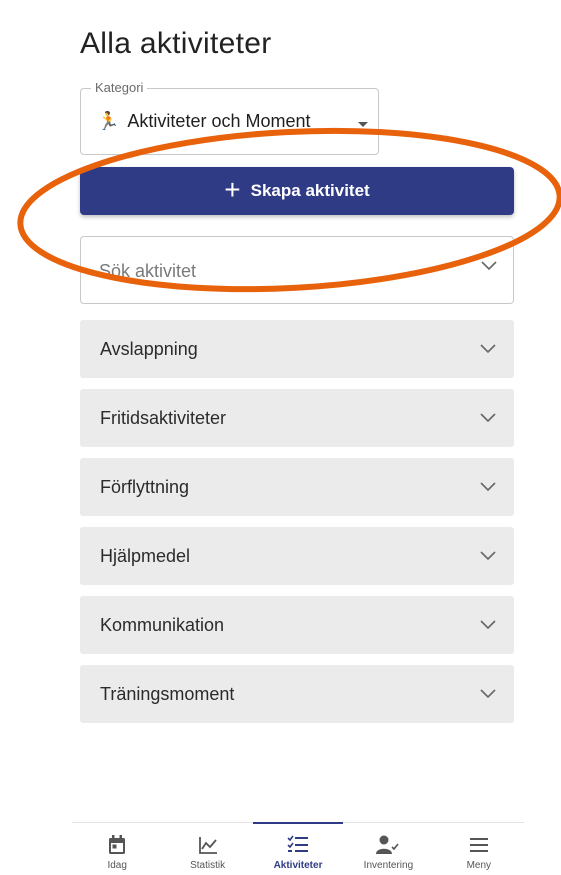  I want to click on plus-icon: +, so click(232, 189).